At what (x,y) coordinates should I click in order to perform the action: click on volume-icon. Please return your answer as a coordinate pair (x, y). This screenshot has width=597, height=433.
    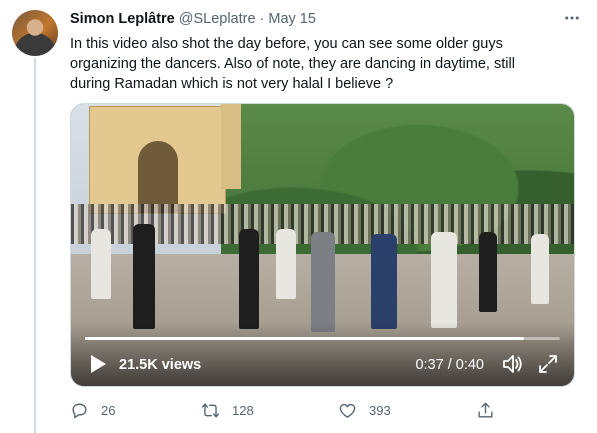
    Looking at the image, I should click on (512, 364).